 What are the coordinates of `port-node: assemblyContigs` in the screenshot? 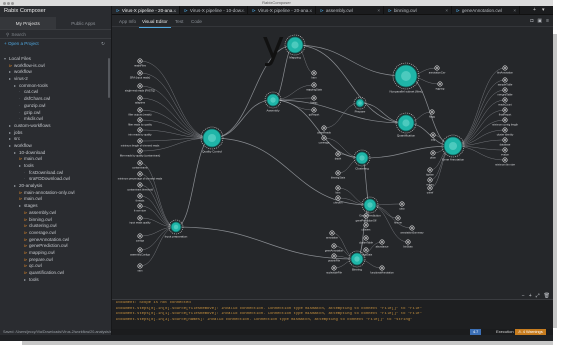 It's located at (140, 251).